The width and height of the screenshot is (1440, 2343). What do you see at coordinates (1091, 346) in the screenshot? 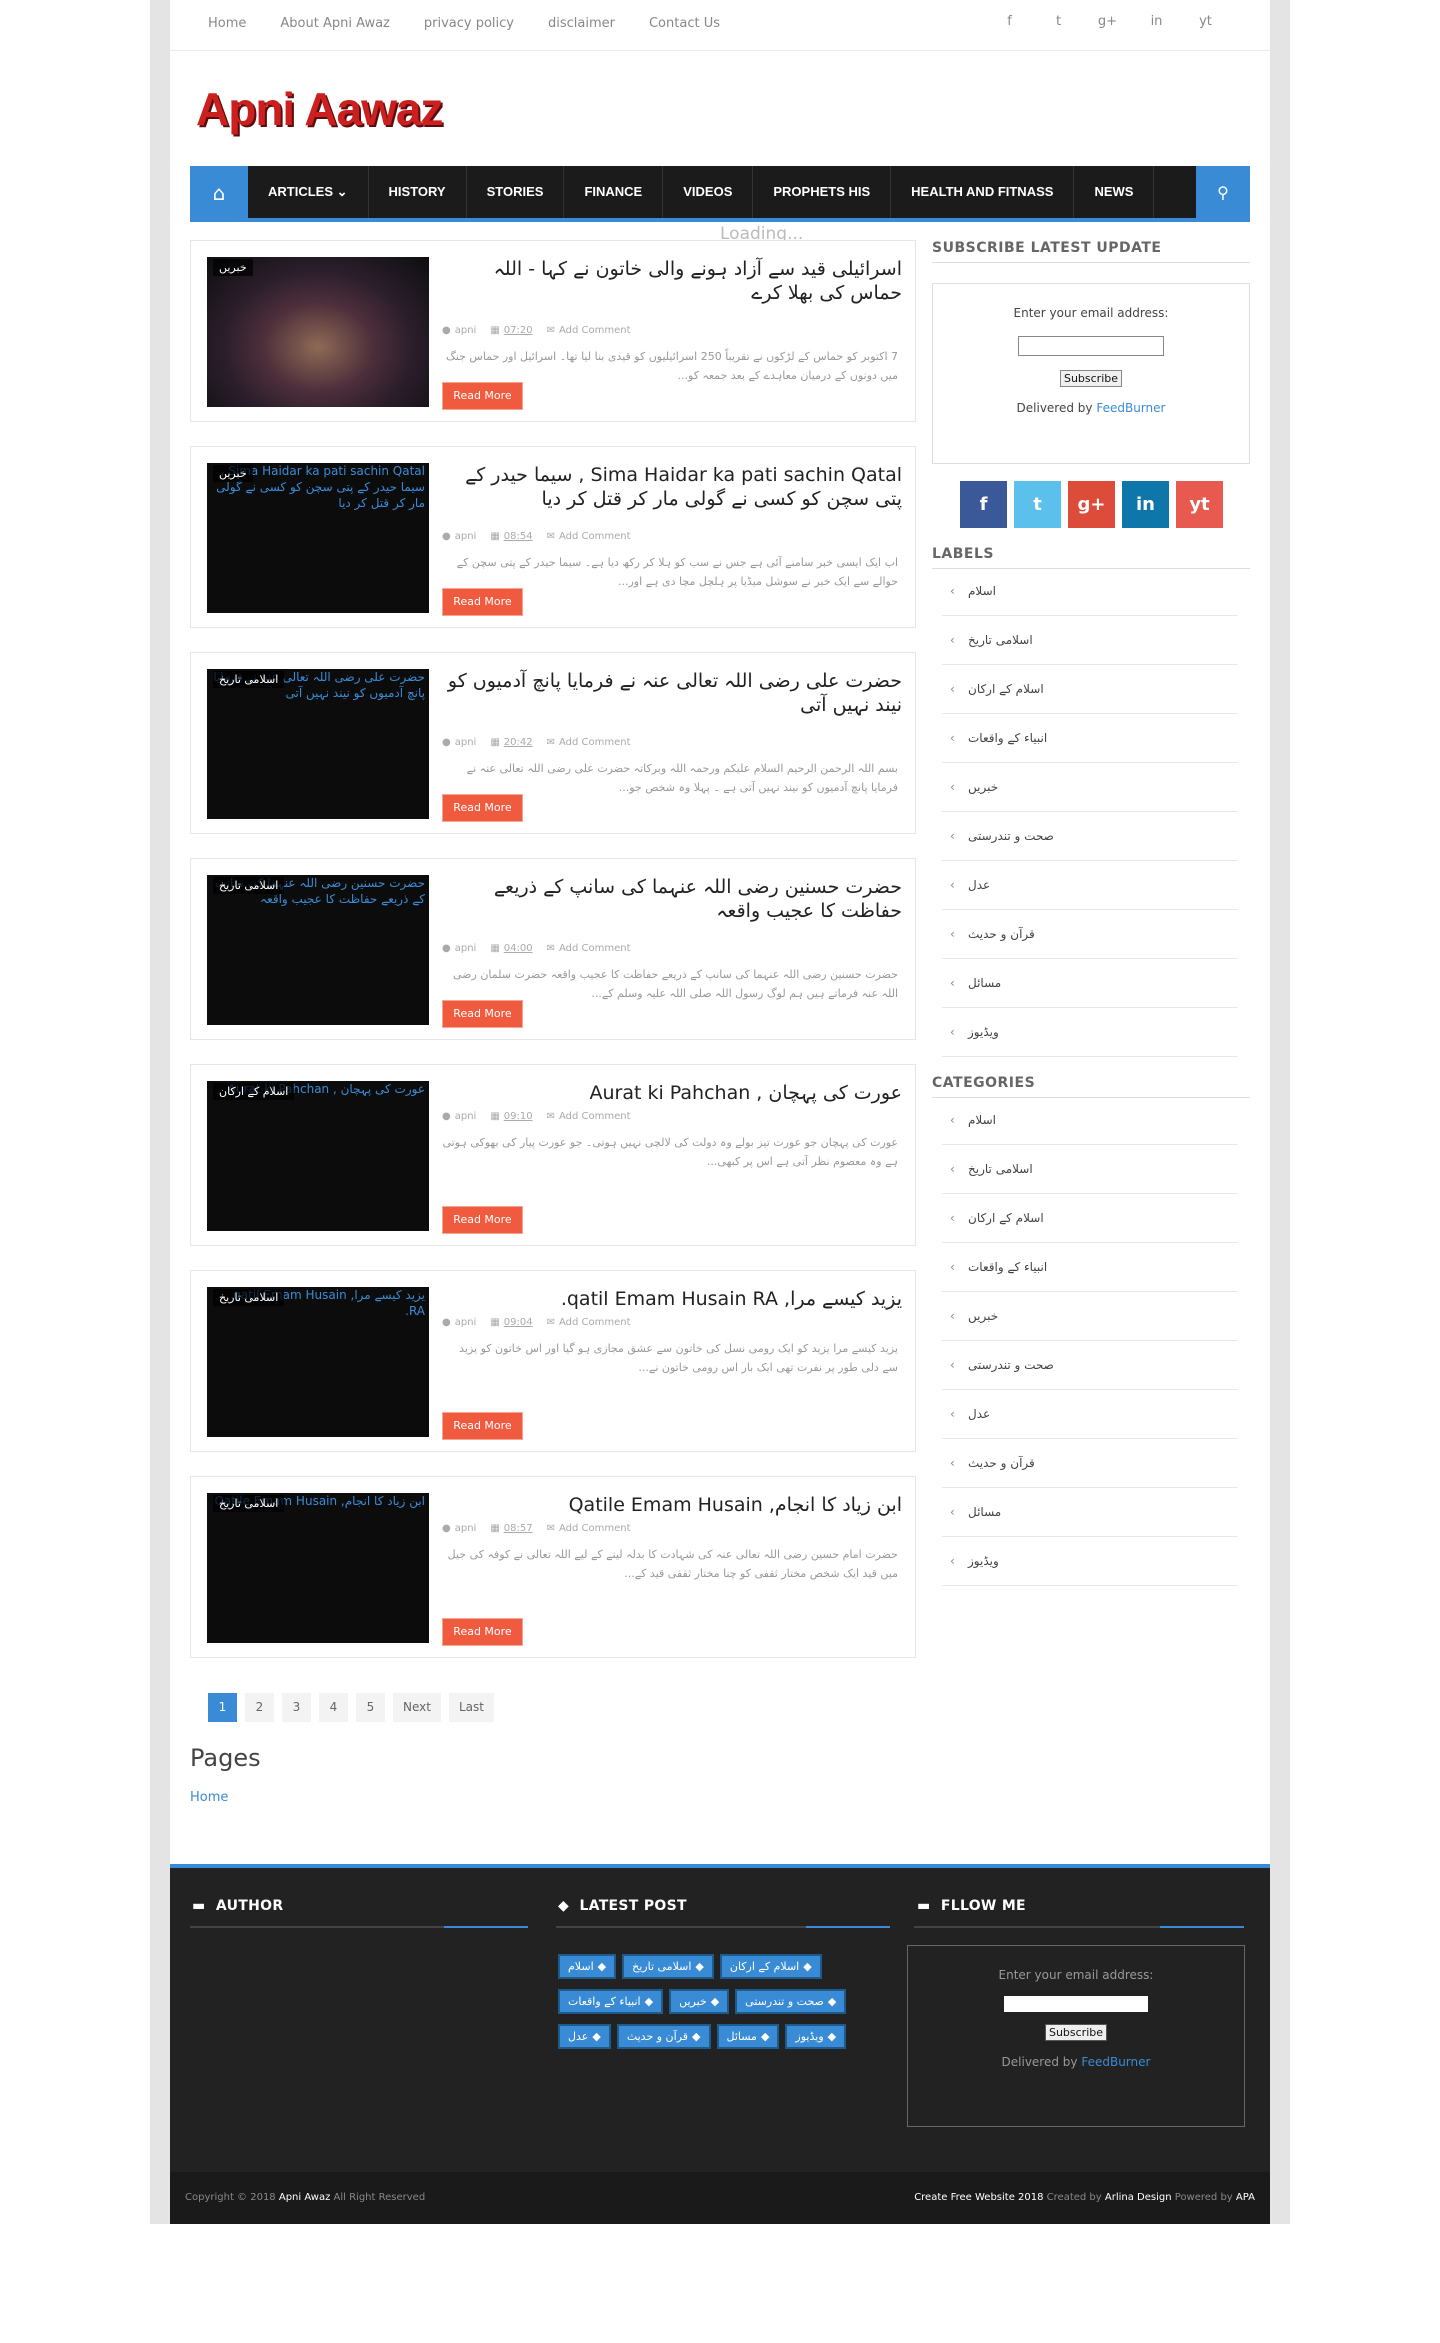
I see `email-field` at bounding box center [1091, 346].